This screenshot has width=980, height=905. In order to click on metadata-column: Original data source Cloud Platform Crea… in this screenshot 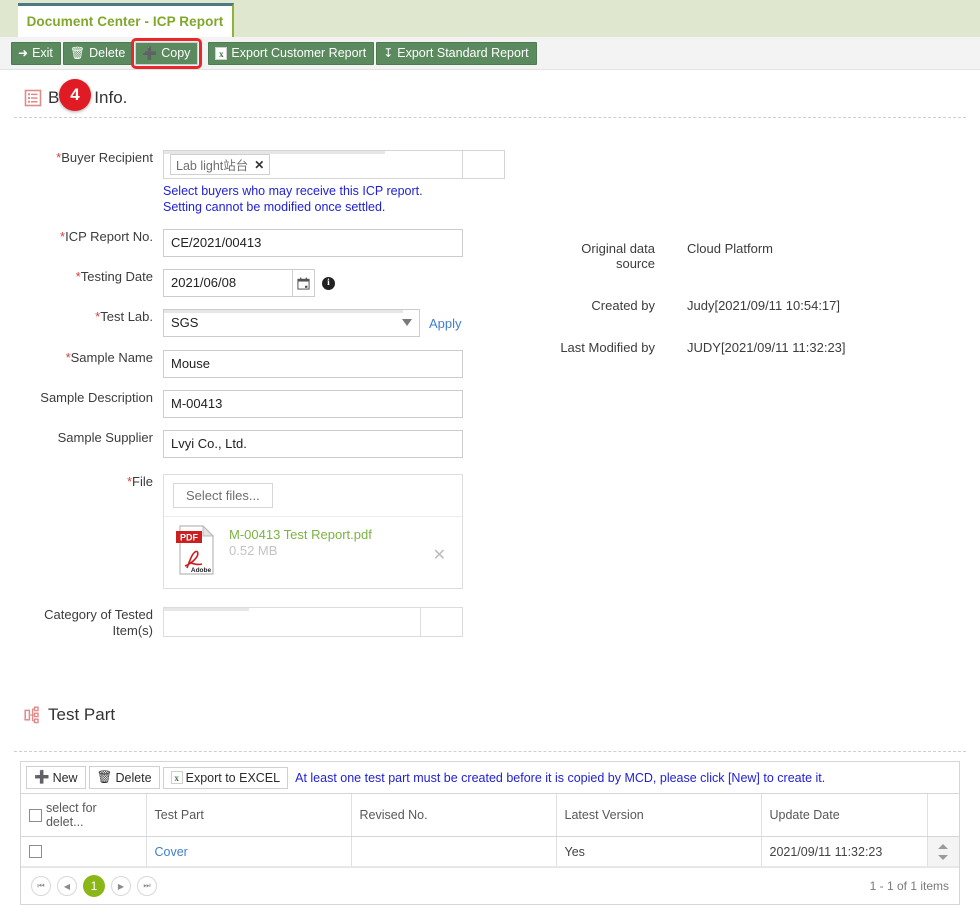, I will do `click(750, 298)`.